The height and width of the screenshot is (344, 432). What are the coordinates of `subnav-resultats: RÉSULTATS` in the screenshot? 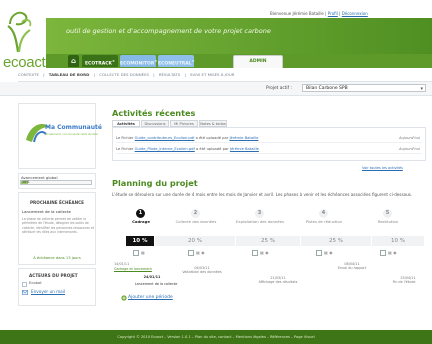 It's located at (169, 74).